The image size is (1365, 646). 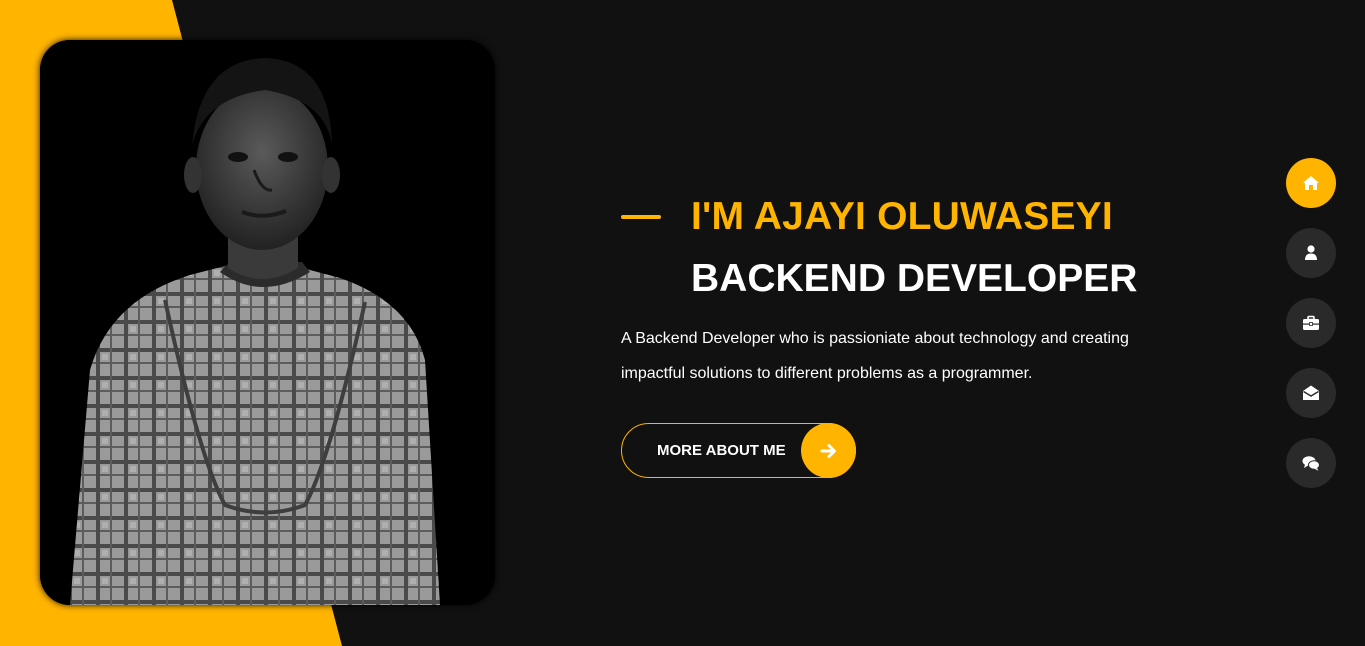 I want to click on nav-blog-button, so click(x=1311, y=463).